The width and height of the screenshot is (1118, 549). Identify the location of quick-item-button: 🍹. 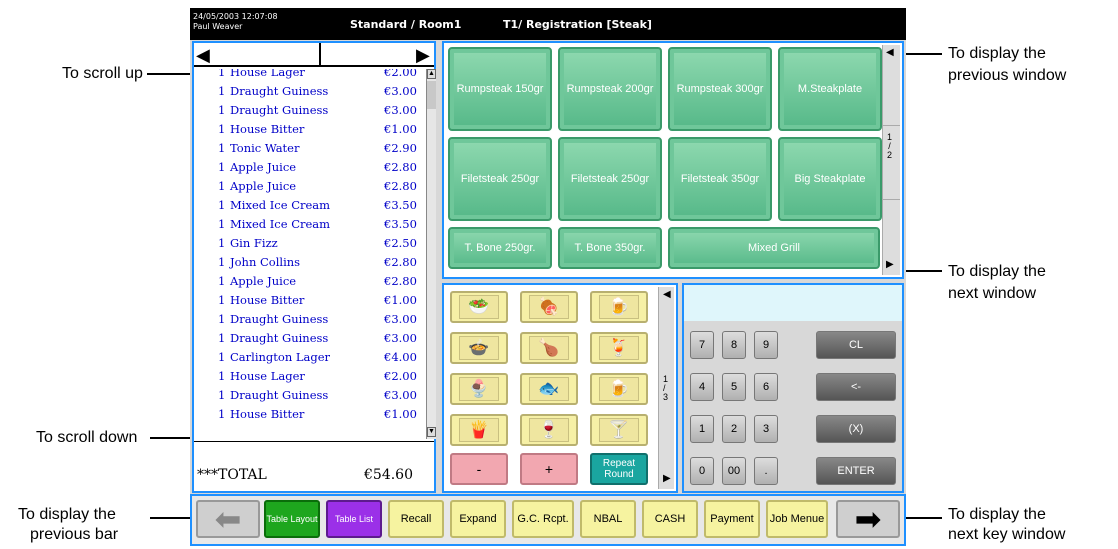
(619, 348).